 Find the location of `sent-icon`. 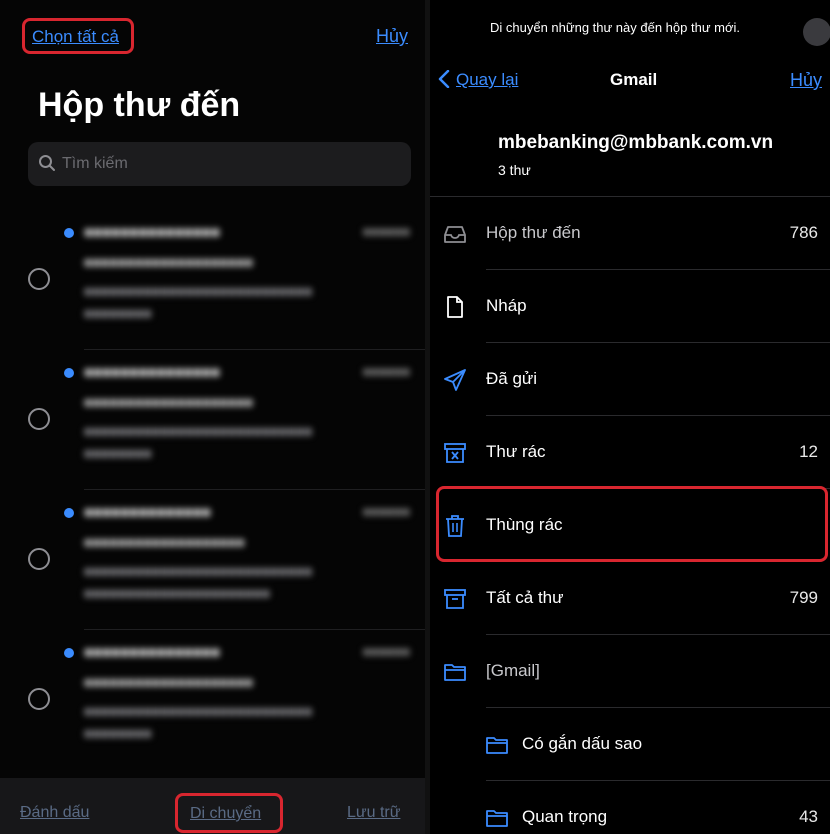

sent-icon is located at coordinates (455, 380).